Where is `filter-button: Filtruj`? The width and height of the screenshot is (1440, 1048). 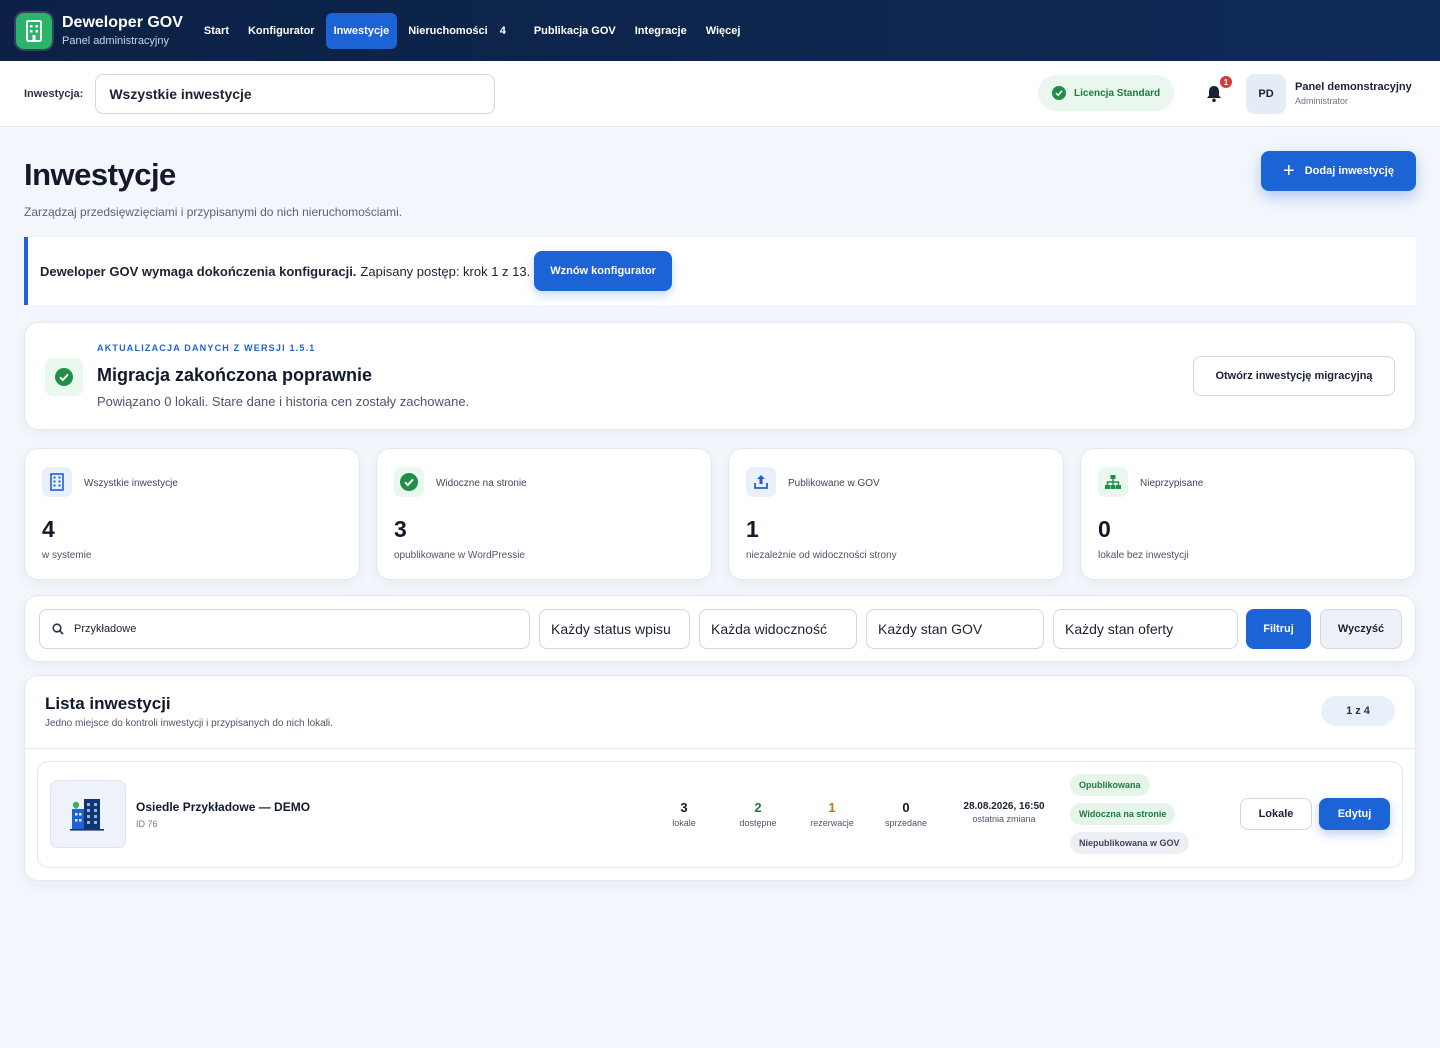 filter-button: Filtruj is located at coordinates (1278, 629).